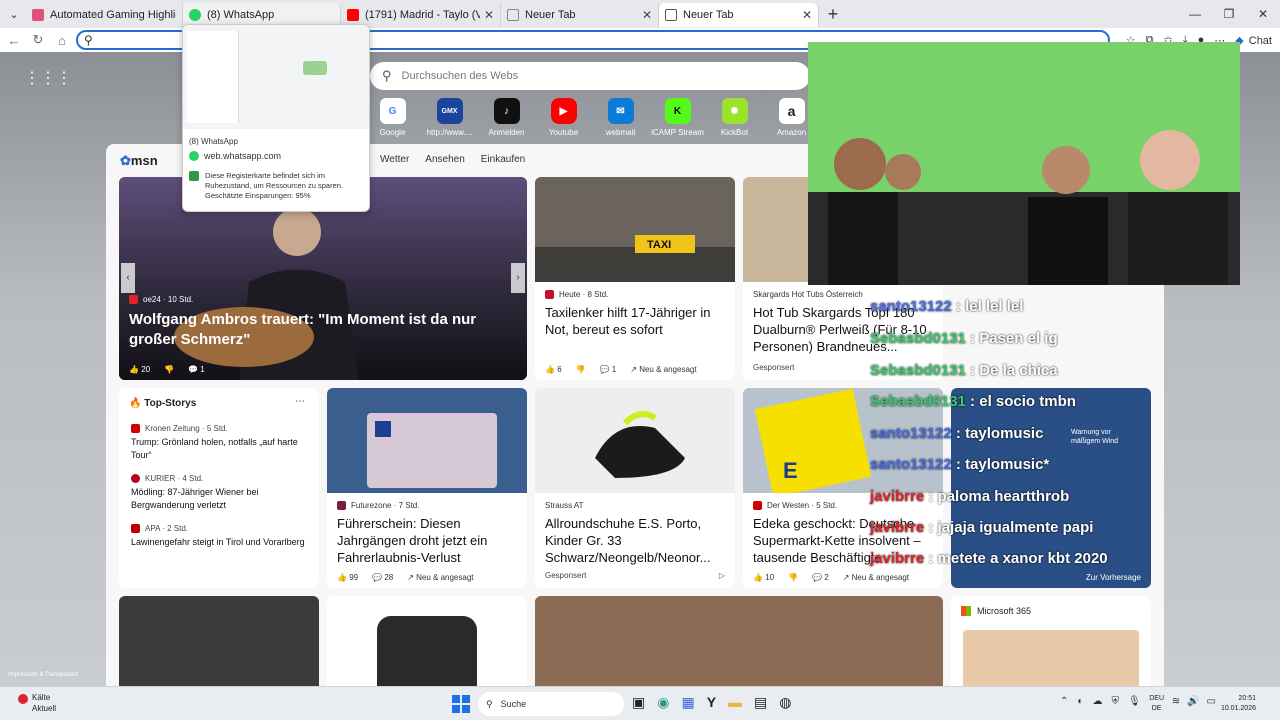  What do you see at coordinates (734, 117) in the screenshot?
I see `quick-link-kickbot: ✹ KickBot` at bounding box center [734, 117].